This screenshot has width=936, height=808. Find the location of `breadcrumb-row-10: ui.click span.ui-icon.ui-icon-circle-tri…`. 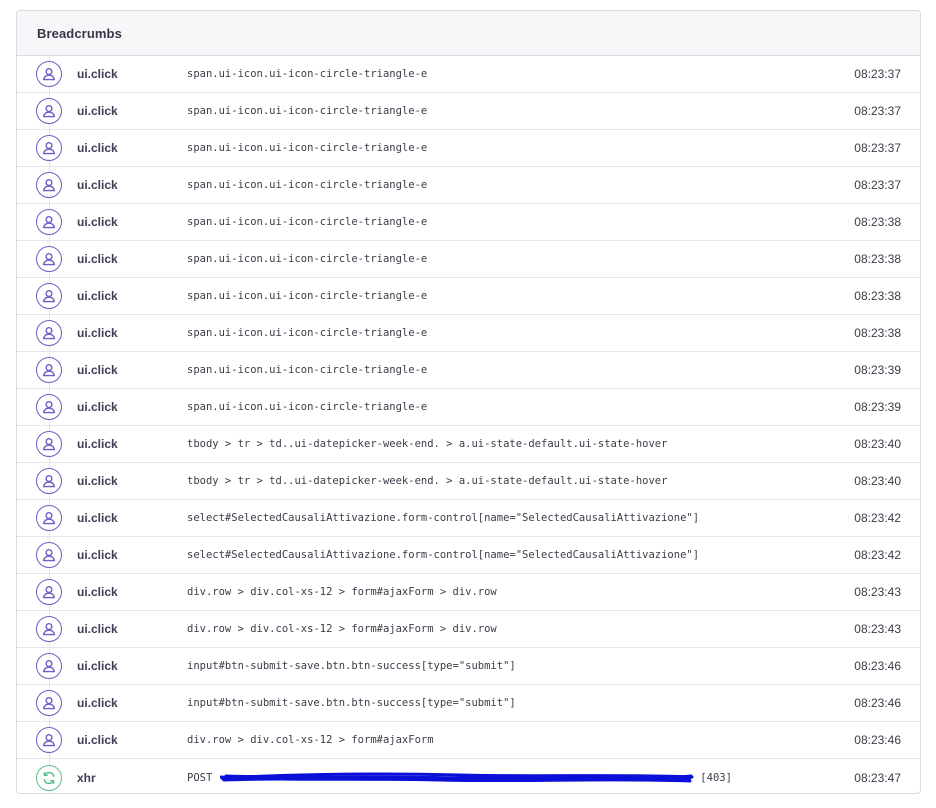

breadcrumb-row-10: ui.click span.ui-icon.ui-icon-circle-tri… is located at coordinates (468, 407).